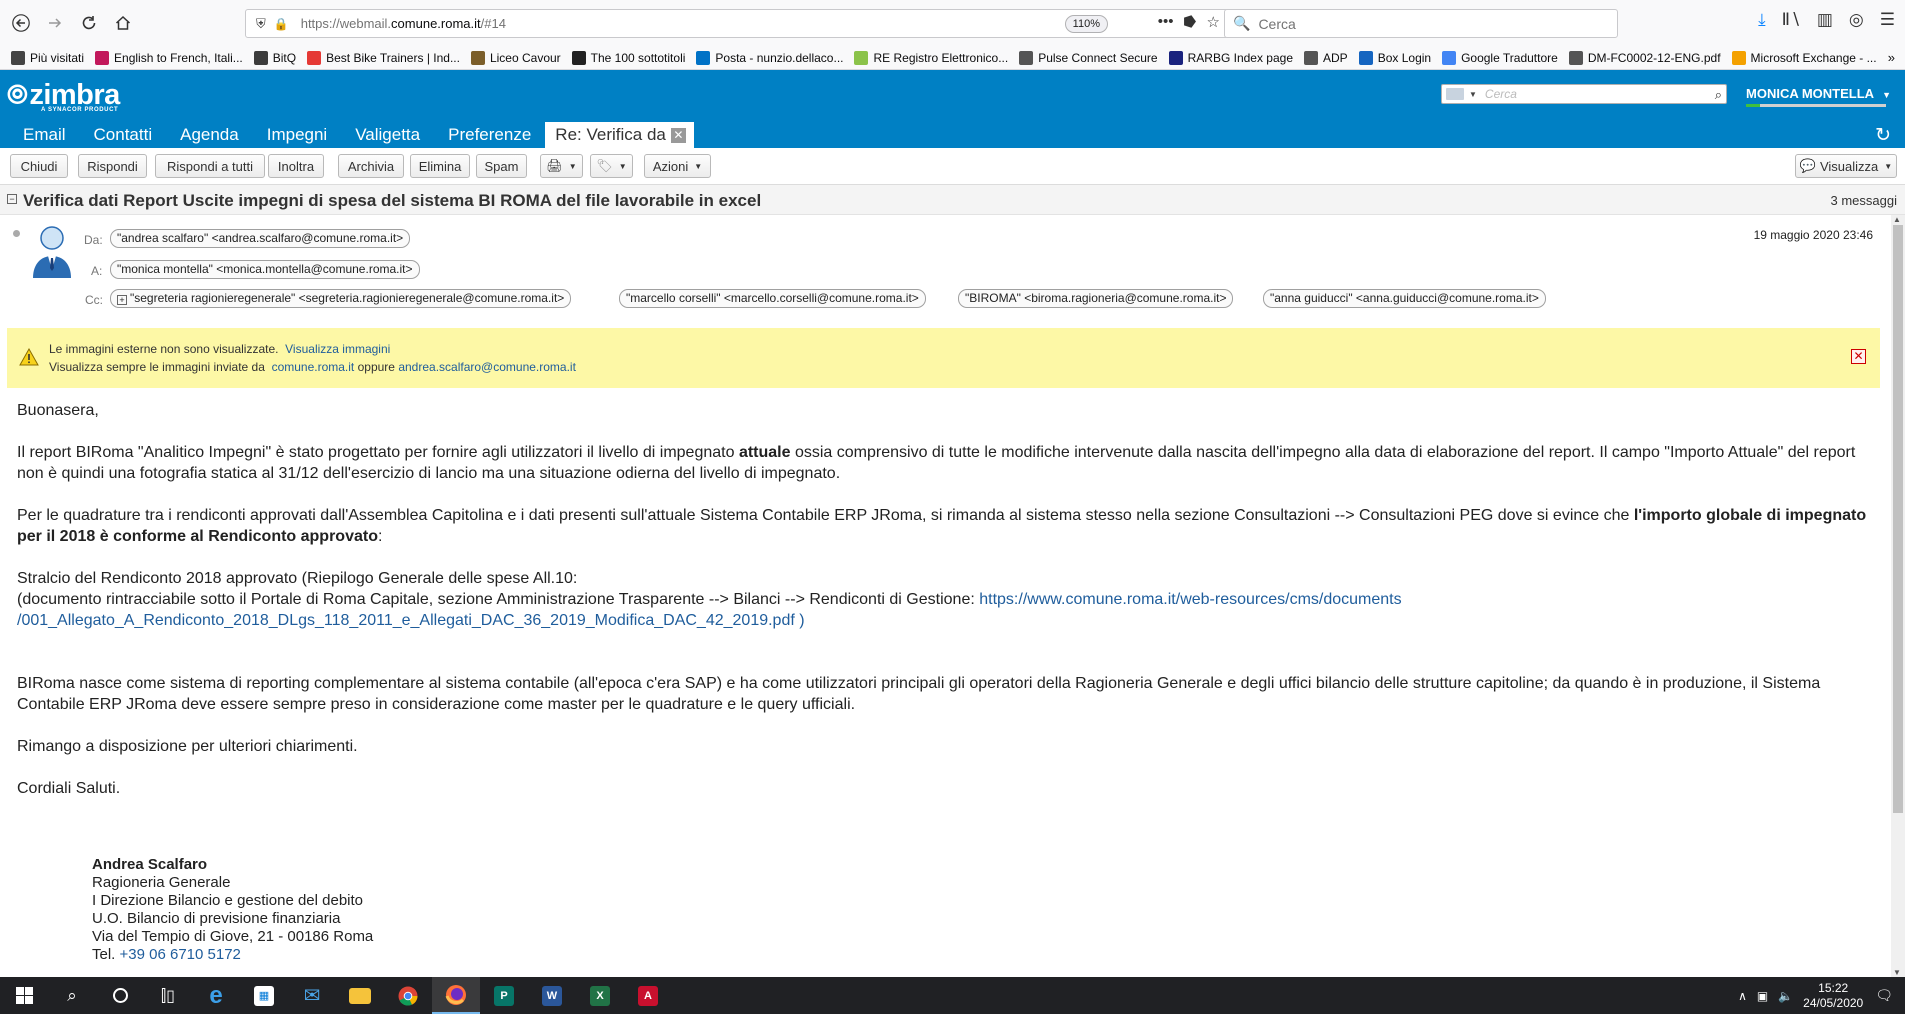 The image size is (1905, 1014). Describe the element at coordinates (1421, 23) in the screenshot. I see `browser-search-input: 🔍 Cerca` at that location.